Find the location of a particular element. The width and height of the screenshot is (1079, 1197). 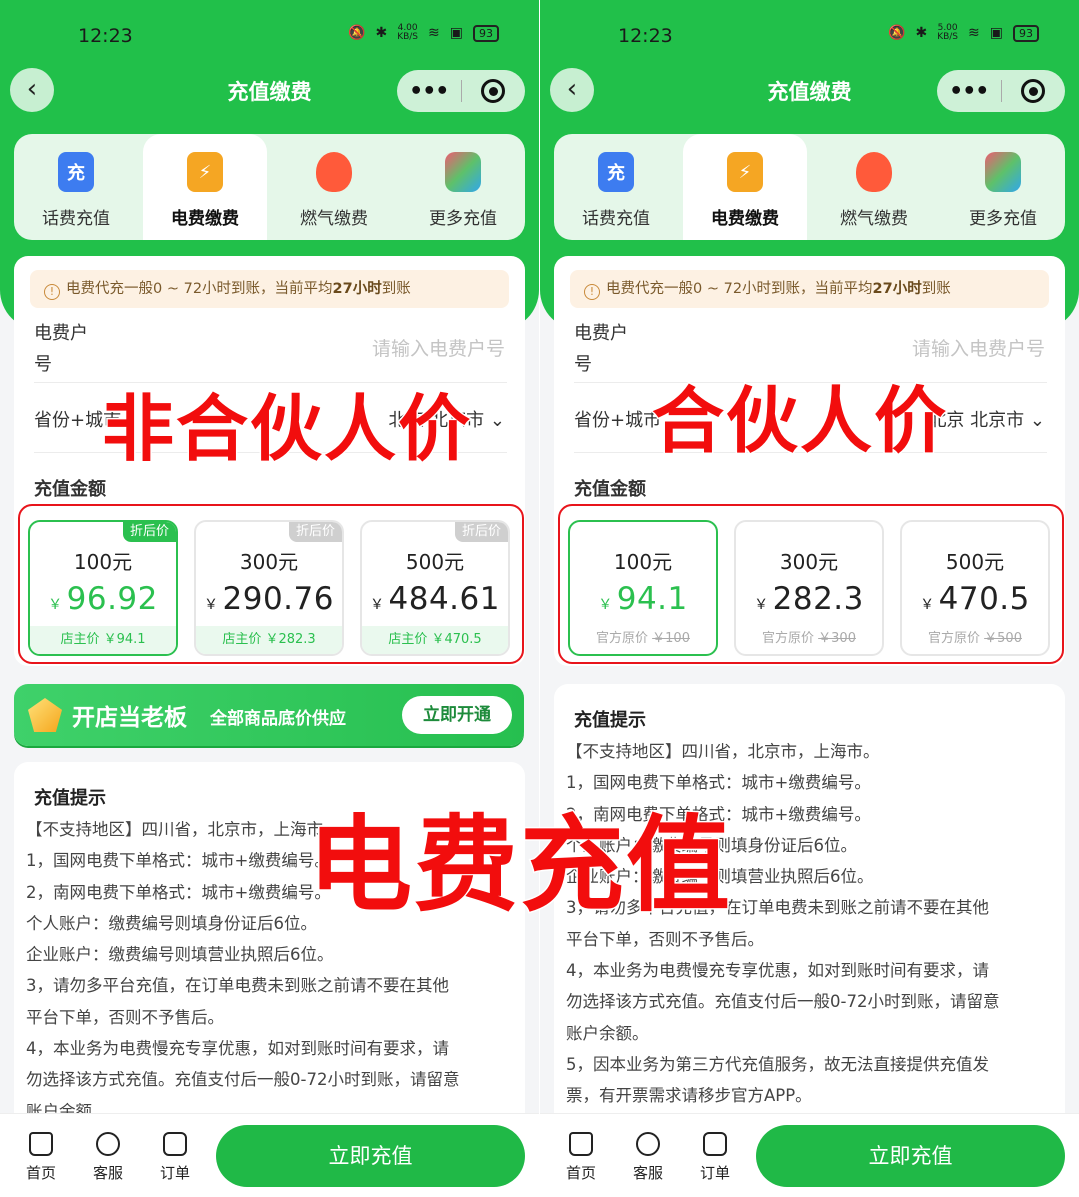

flame-icon is located at coordinates (874, 172).